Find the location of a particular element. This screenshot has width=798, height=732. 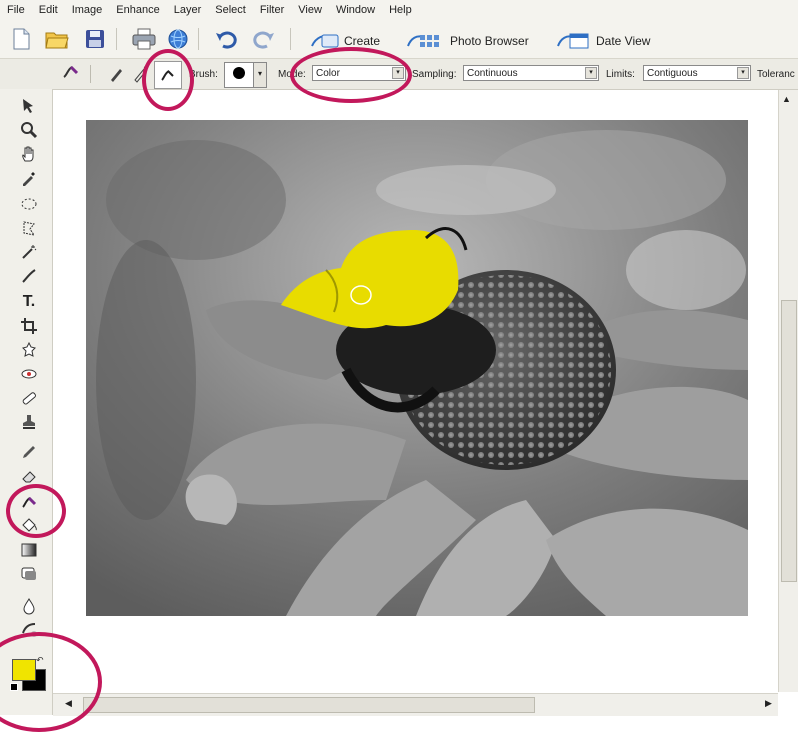

horizontal-scroll-thumb is located at coordinates (309, 705).